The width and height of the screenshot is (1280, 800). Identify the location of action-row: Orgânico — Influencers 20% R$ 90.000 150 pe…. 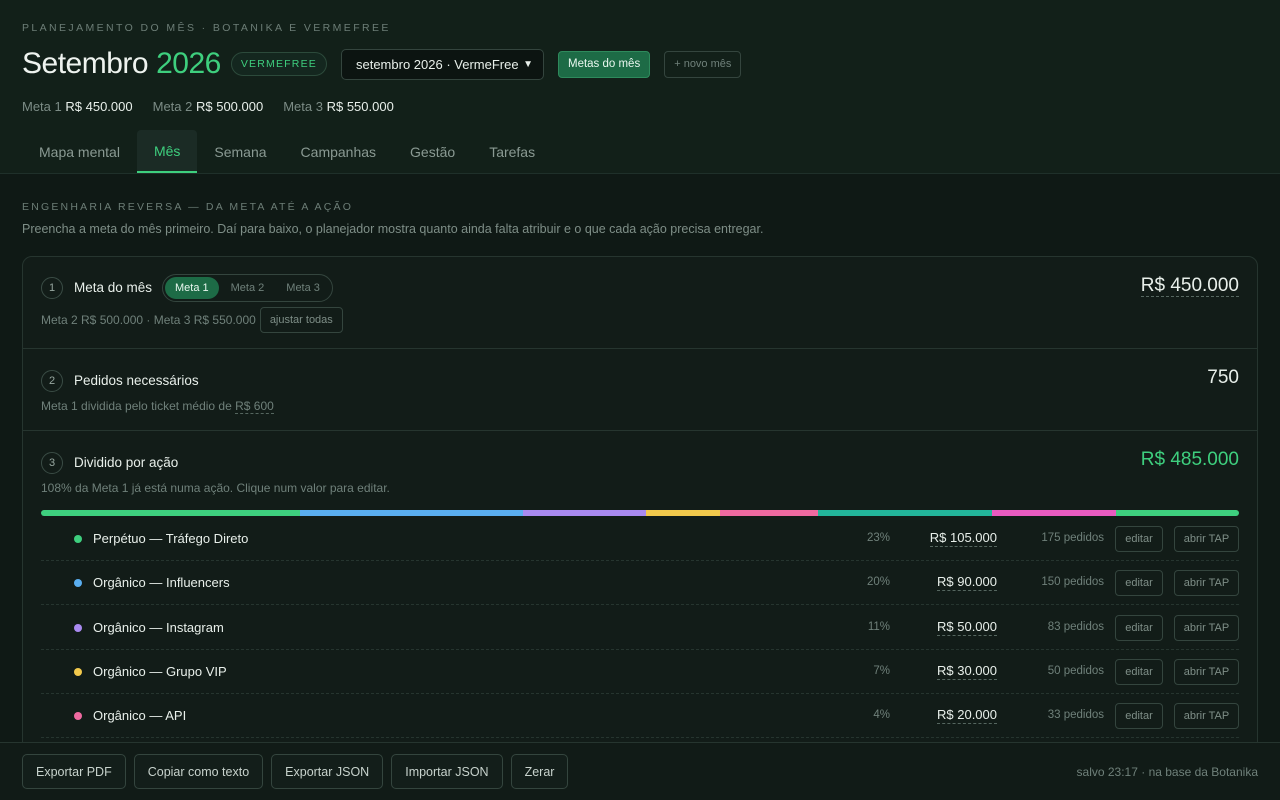
(640, 583).